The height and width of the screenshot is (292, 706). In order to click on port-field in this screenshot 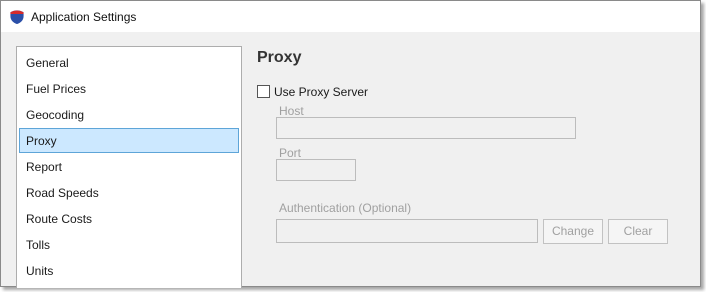, I will do `click(316, 170)`.